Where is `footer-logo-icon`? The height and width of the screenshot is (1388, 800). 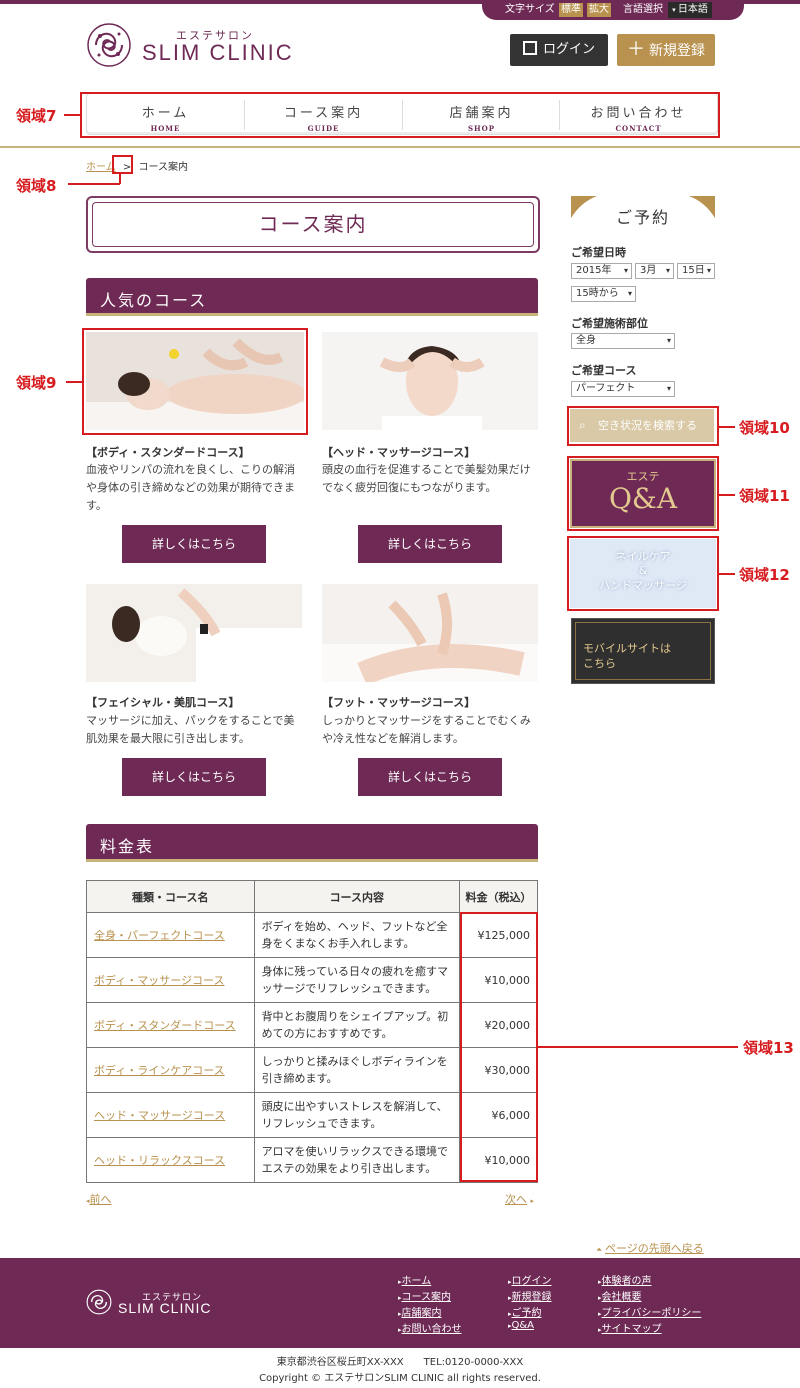 footer-logo-icon is located at coordinates (99, 1302).